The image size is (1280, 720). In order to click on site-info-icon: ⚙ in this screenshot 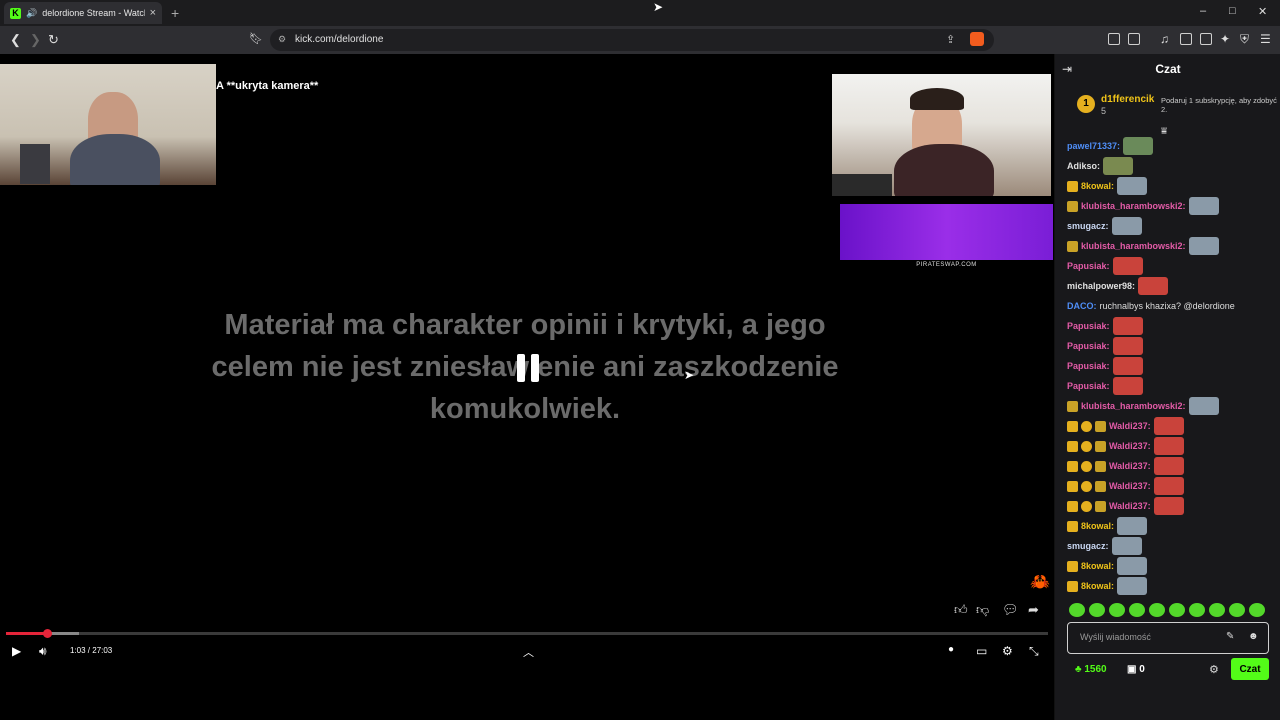, I will do `click(282, 39)`.